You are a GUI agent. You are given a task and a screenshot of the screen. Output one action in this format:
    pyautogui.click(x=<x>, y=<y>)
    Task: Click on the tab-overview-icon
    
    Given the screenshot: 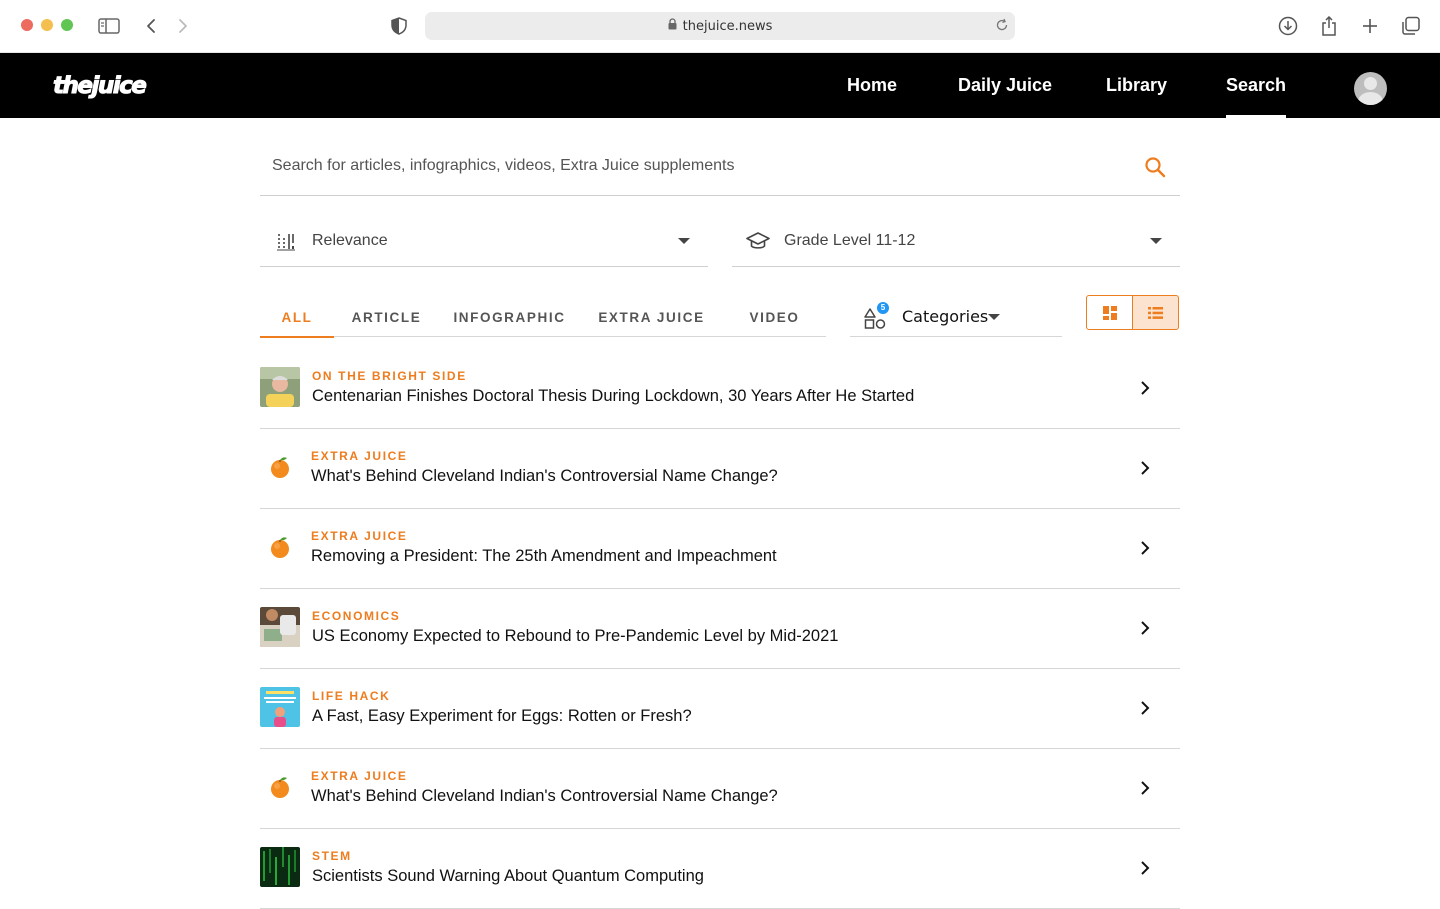 What is the action you would take?
    pyautogui.click(x=1411, y=26)
    